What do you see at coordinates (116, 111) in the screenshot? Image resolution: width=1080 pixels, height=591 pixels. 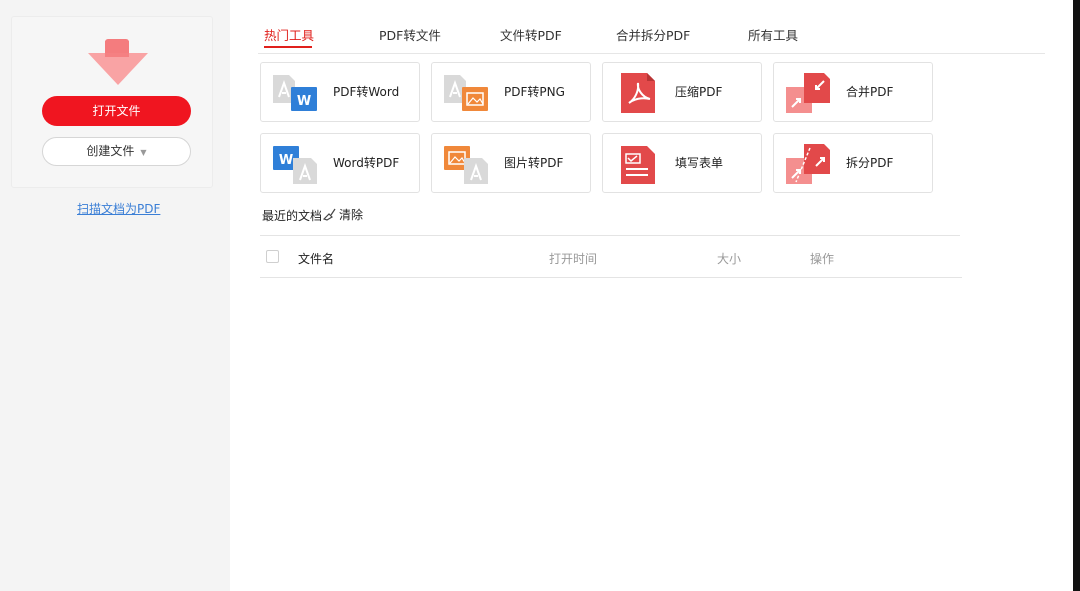 I see `open-file-button: 打开文件` at bounding box center [116, 111].